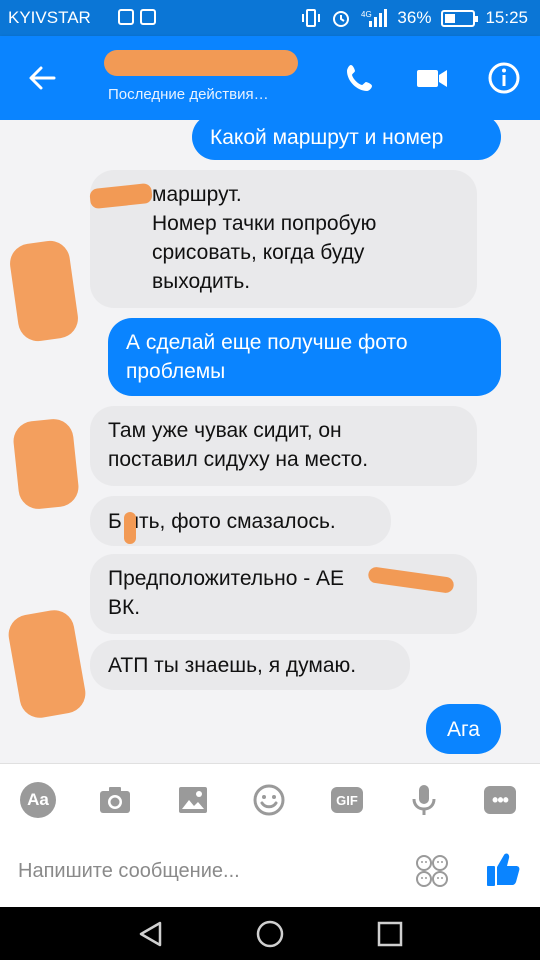  Describe the element at coordinates (250, 665) in the screenshot. I see `message-in-5: АТП ты знаешь, я думаю.` at that location.